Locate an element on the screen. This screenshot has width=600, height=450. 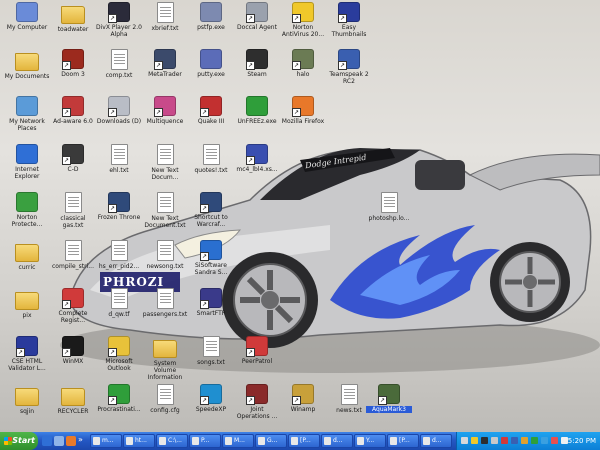
tray-volume-icon is located at coordinates (494, 440).